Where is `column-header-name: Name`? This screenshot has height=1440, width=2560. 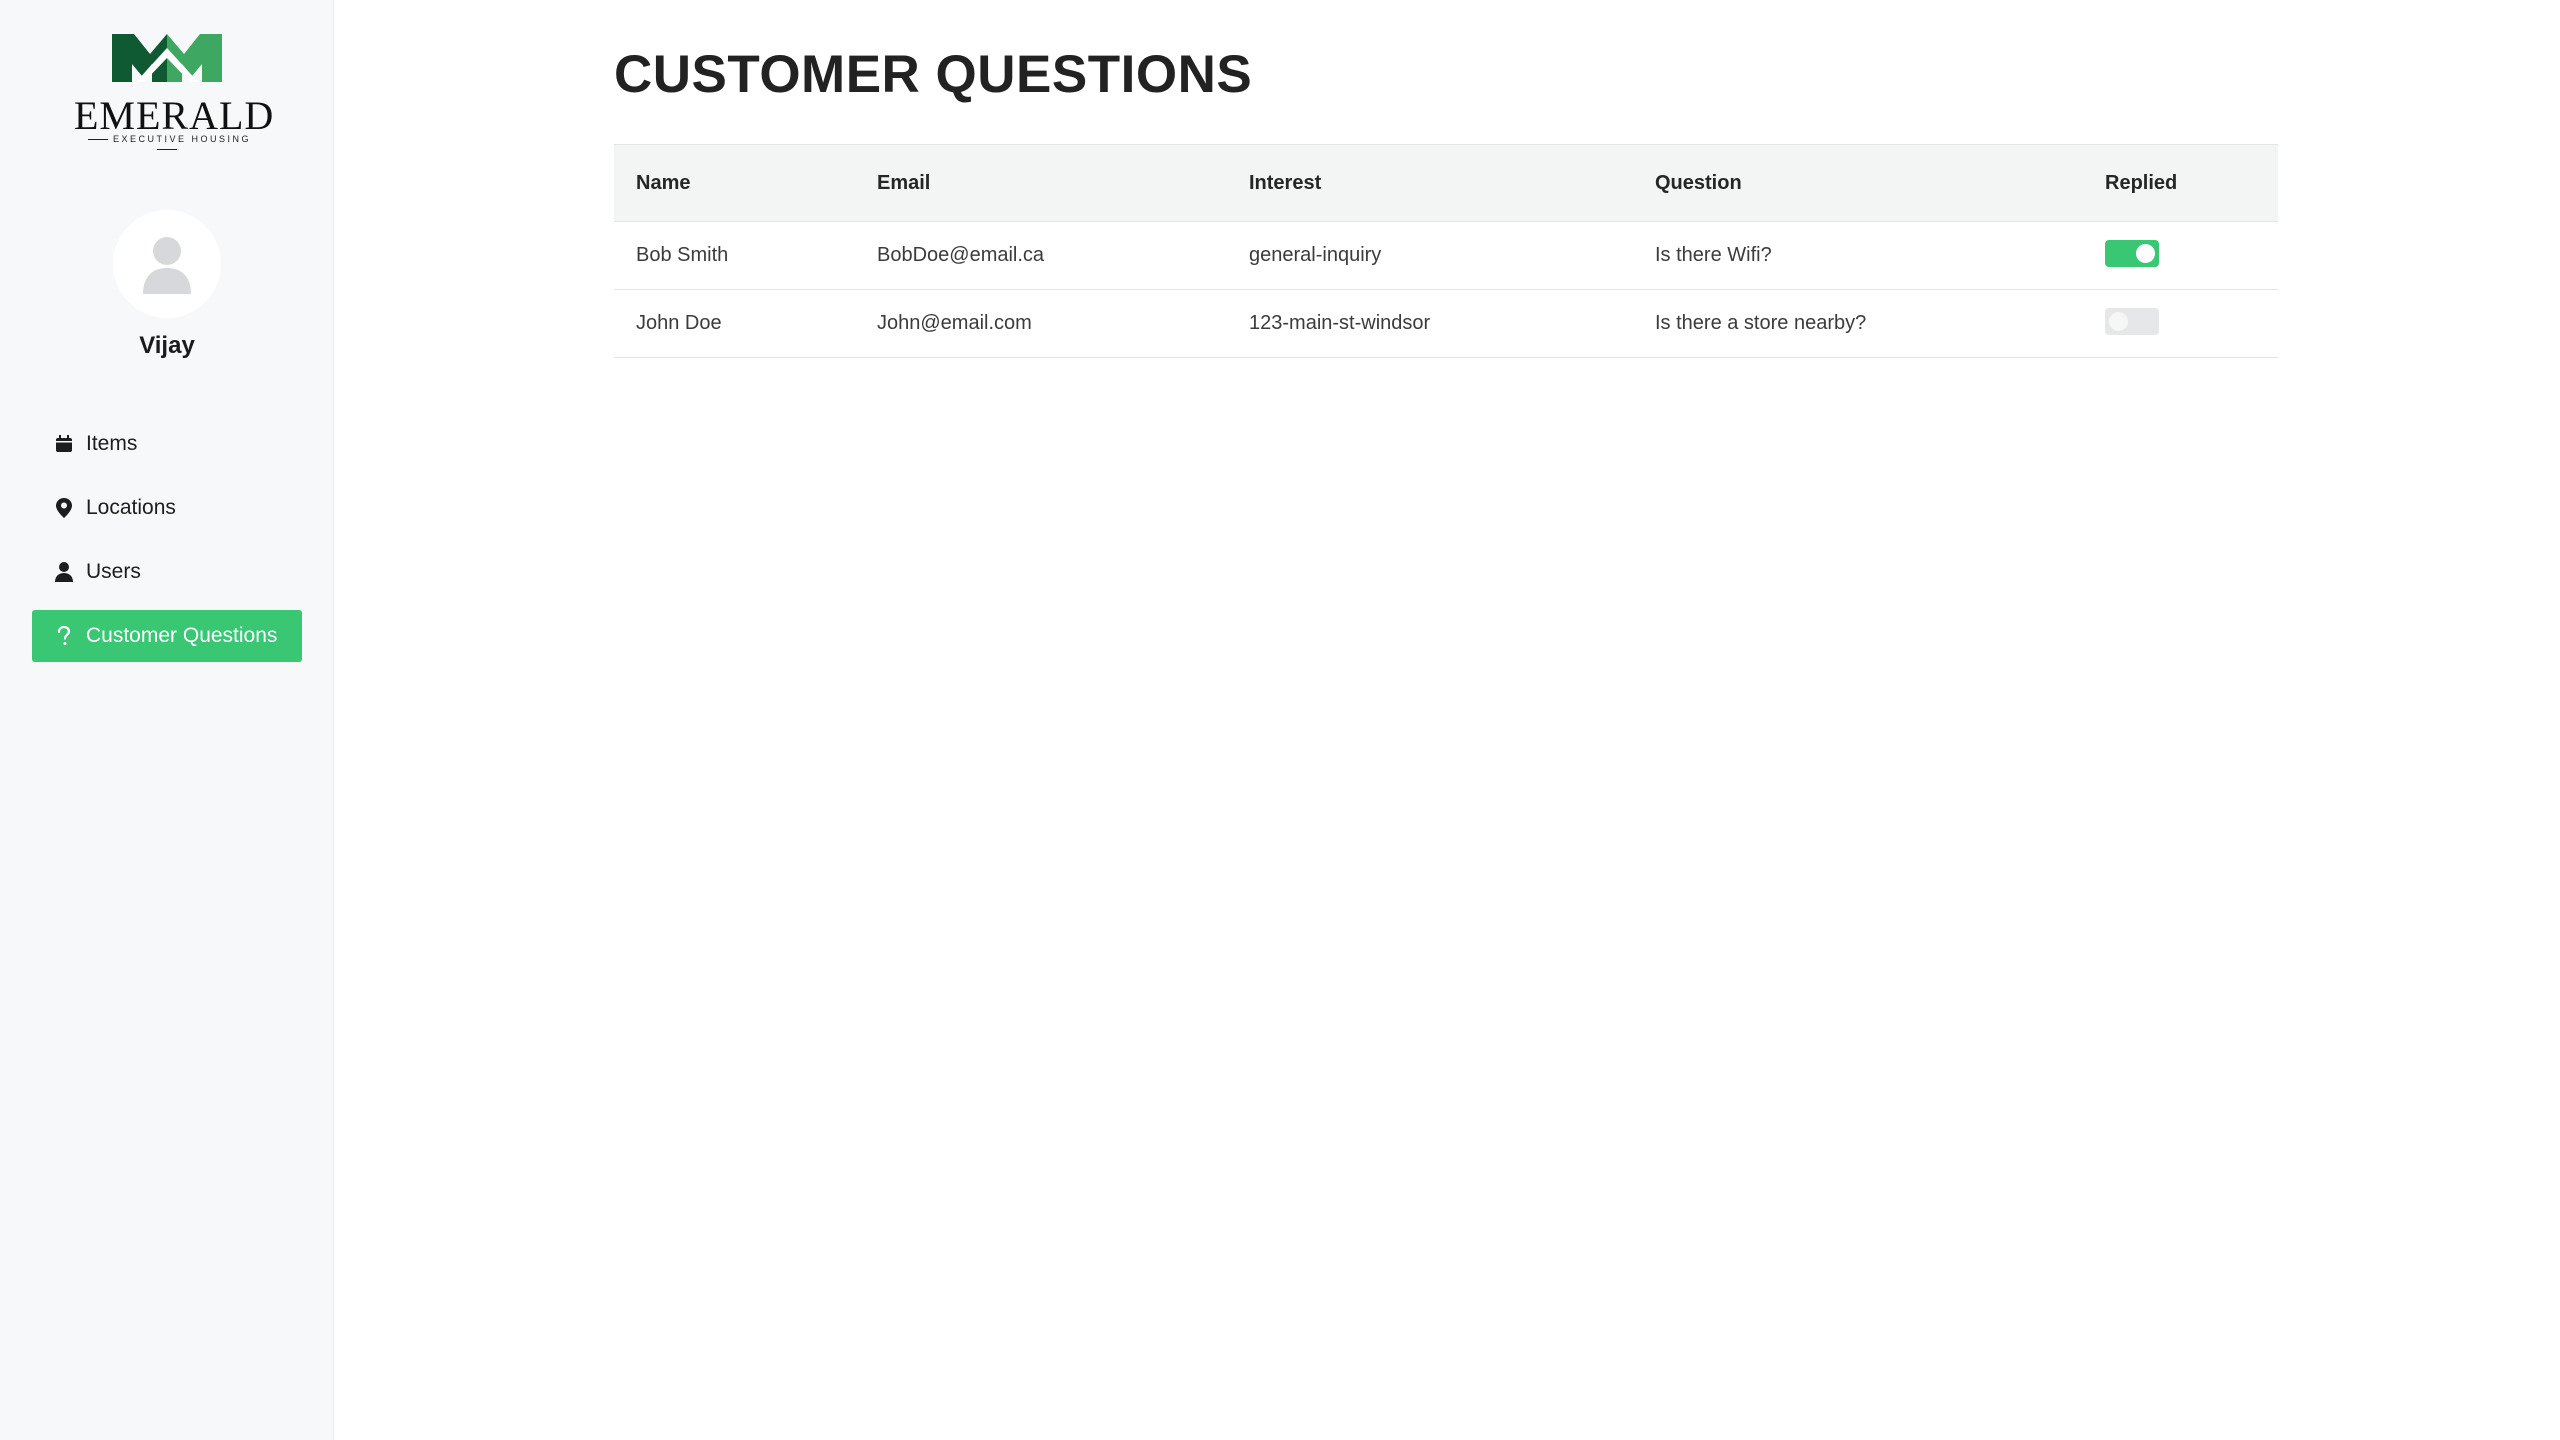
column-header-name: Name is located at coordinates (663, 183).